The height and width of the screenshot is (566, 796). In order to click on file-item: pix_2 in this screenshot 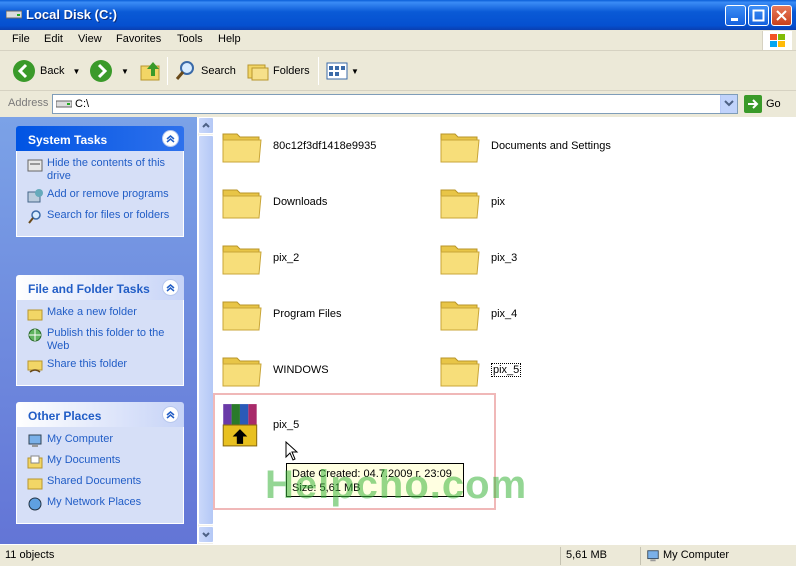, I will do `click(260, 258)`.